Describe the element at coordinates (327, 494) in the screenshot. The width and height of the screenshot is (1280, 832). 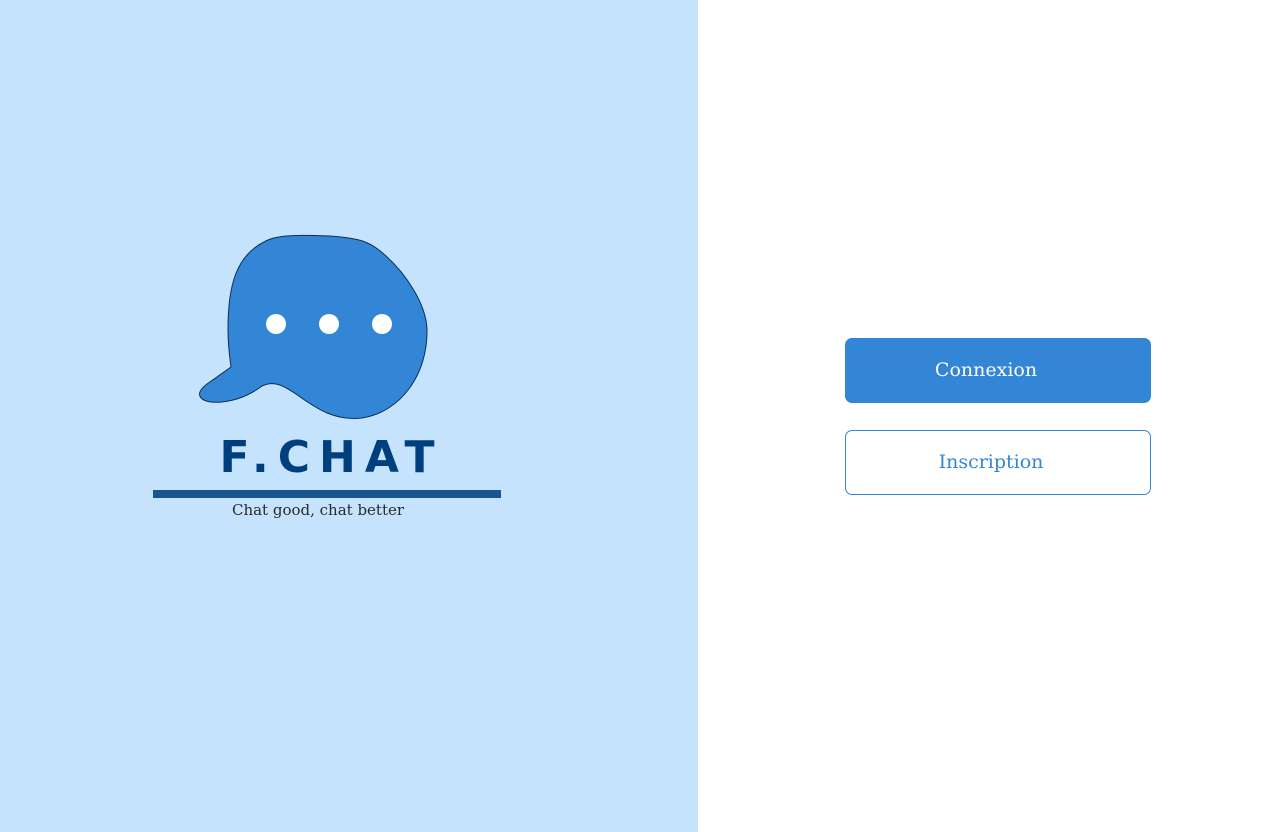
I see `wordmark-underline` at that location.